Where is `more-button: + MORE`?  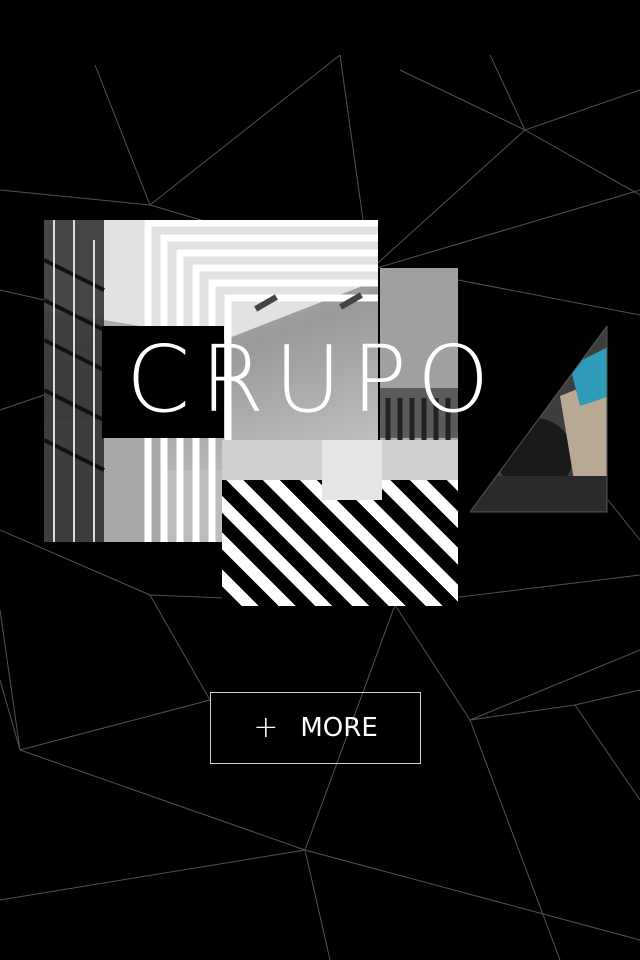
more-button: + MORE is located at coordinates (315, 728).